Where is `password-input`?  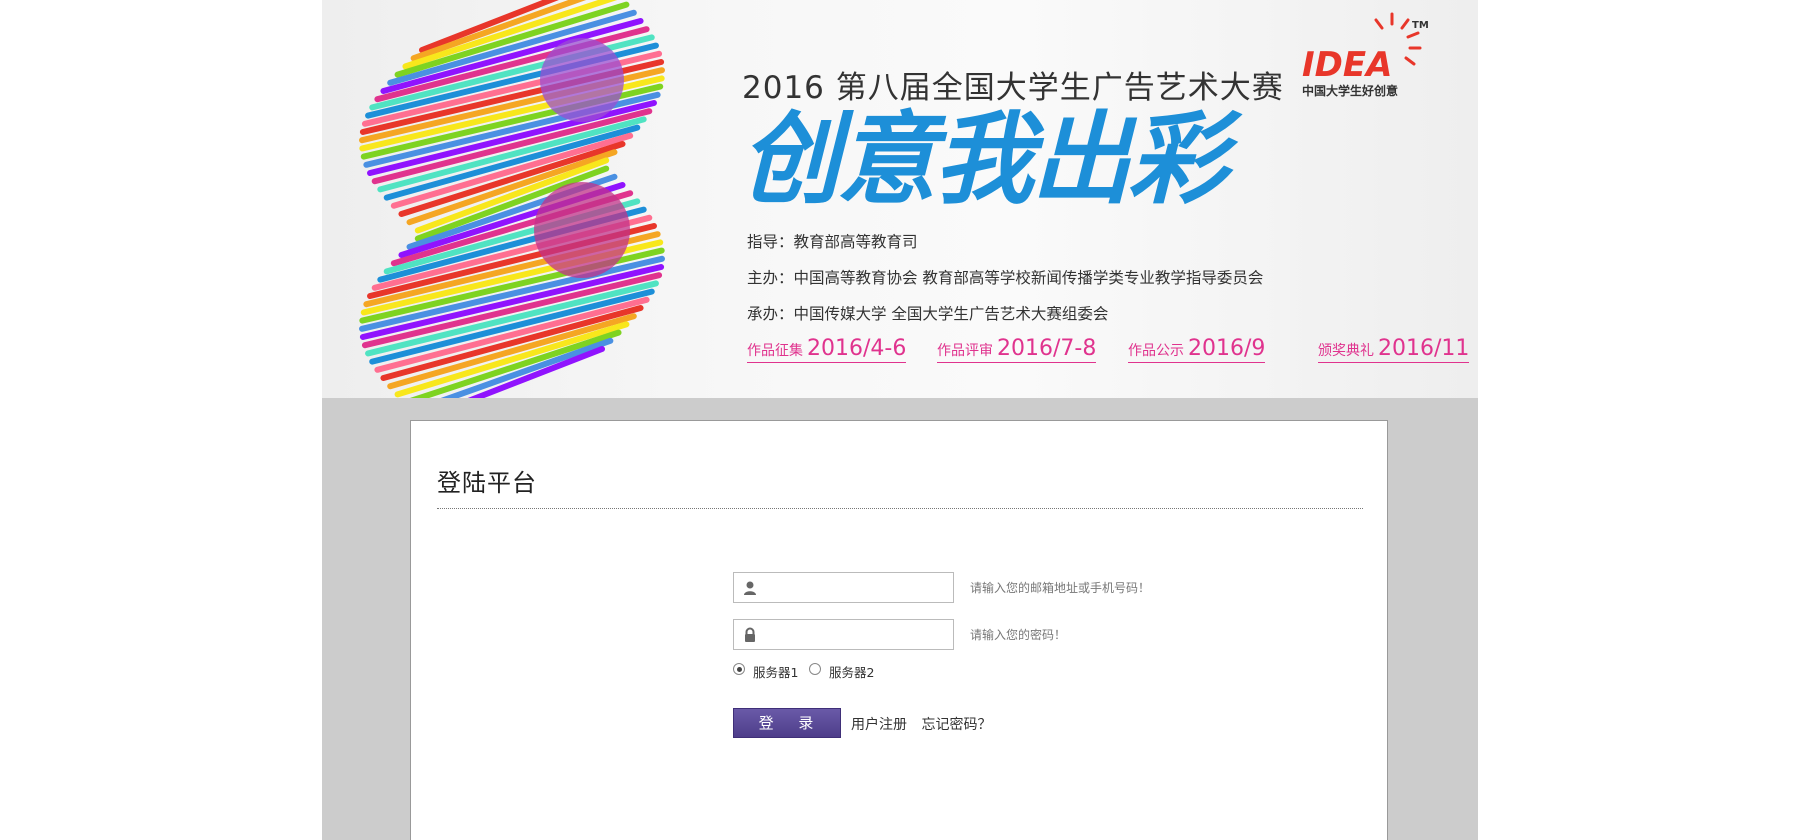 password-input is located at coordinates (856, 635).